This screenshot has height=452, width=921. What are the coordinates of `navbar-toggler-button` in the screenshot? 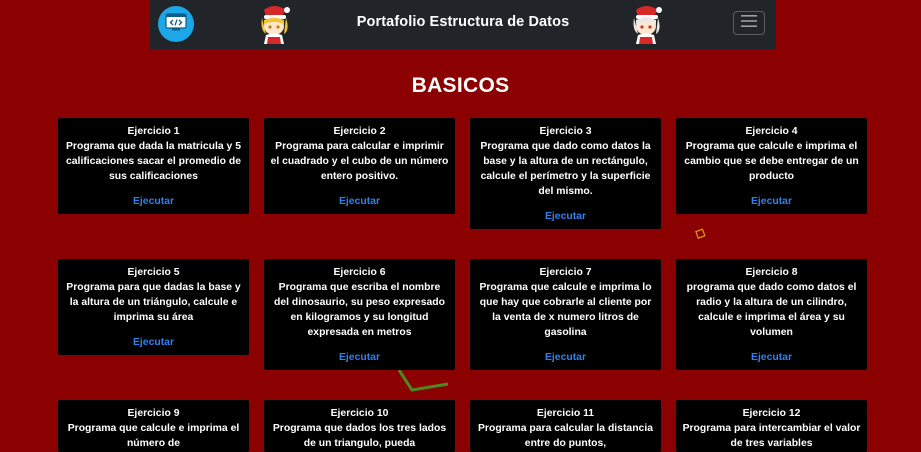 It's located at (749, 23).